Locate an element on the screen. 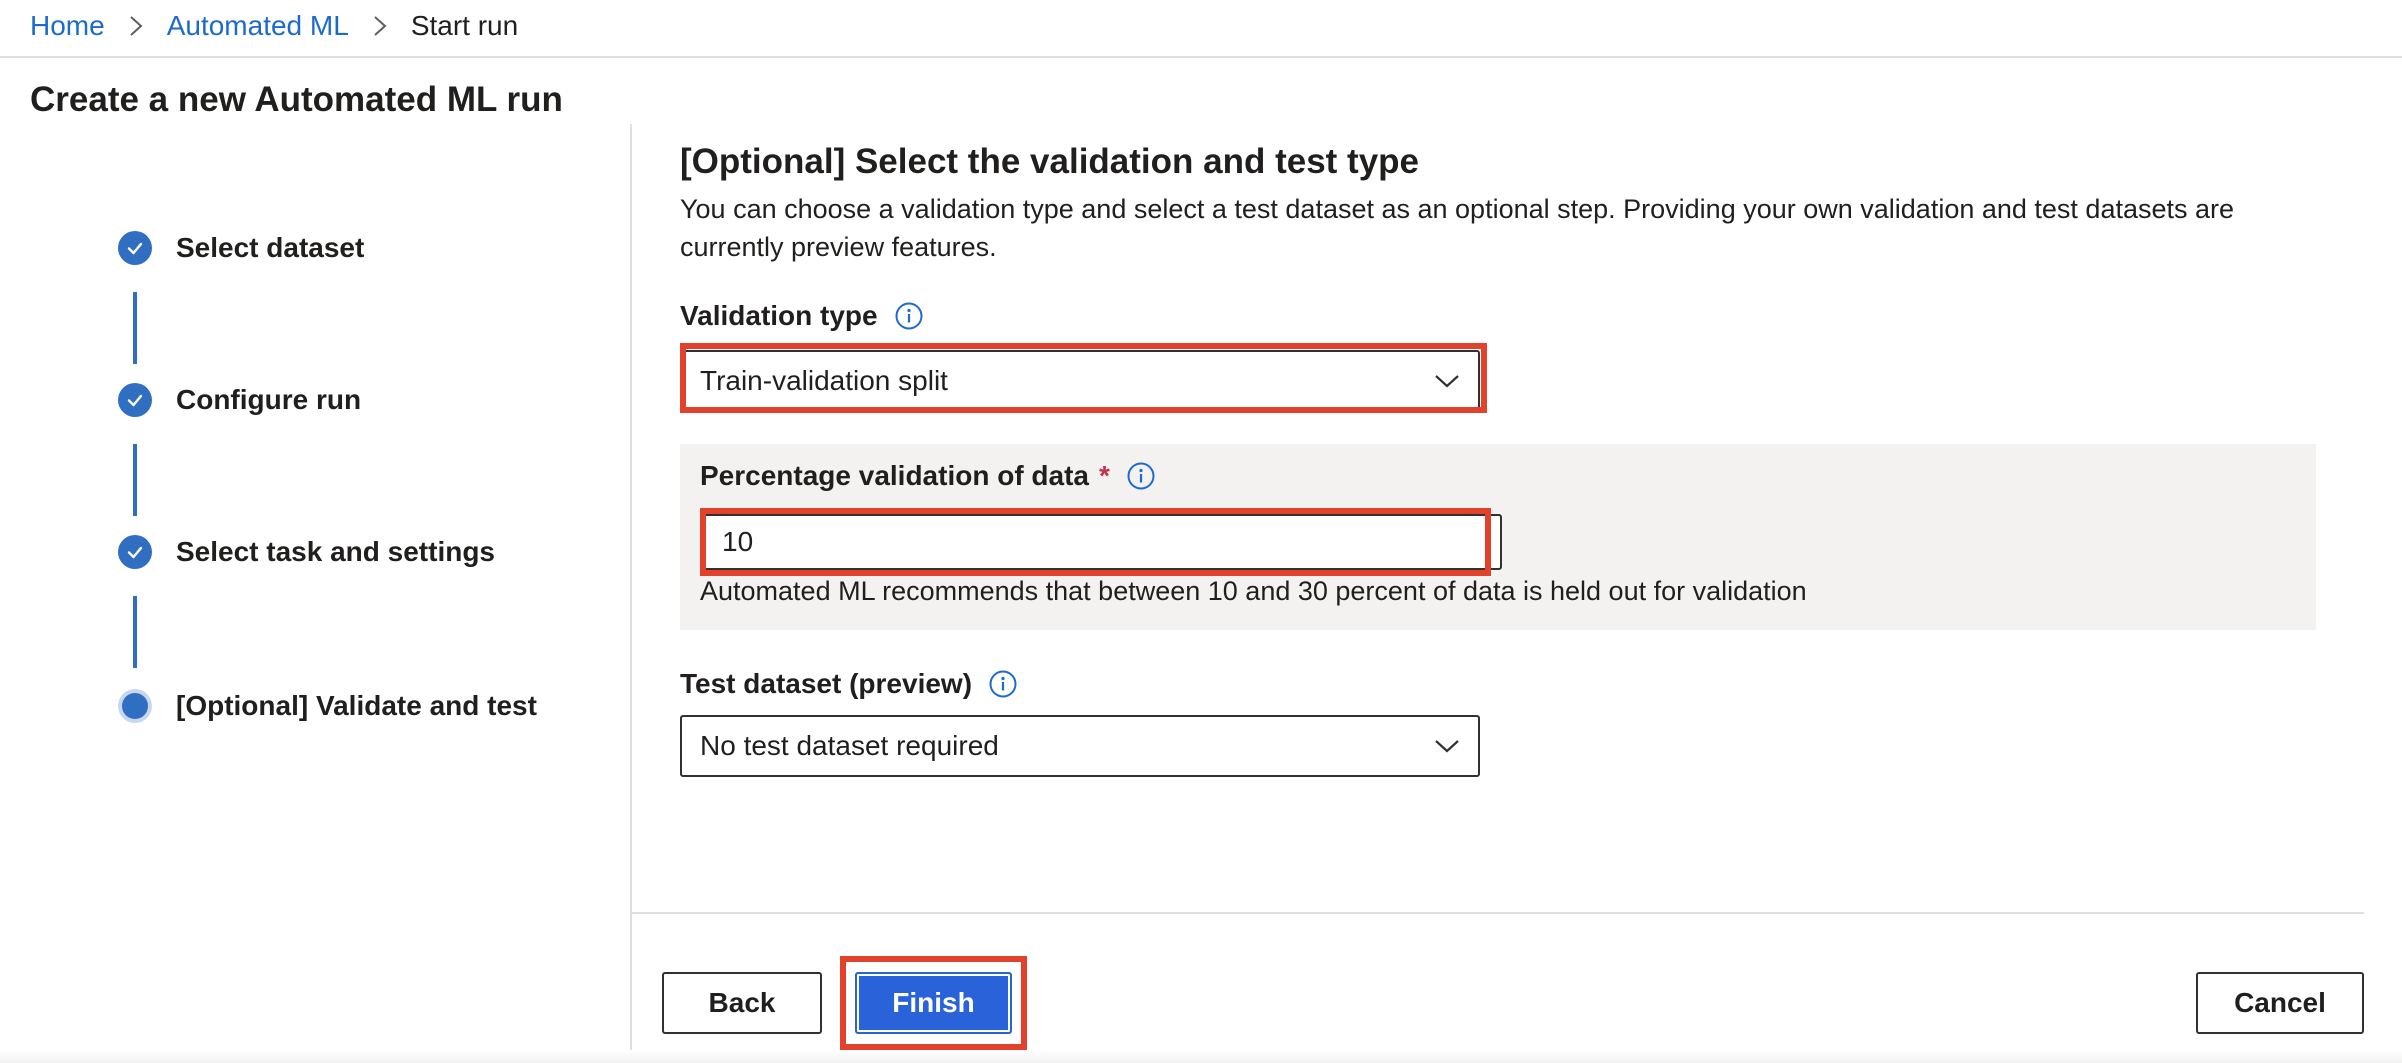 The width and height of the screenshot is (2402, 1063). step-validate-and-test: [Optional] Validate and test is located at coordinates (327, 706).